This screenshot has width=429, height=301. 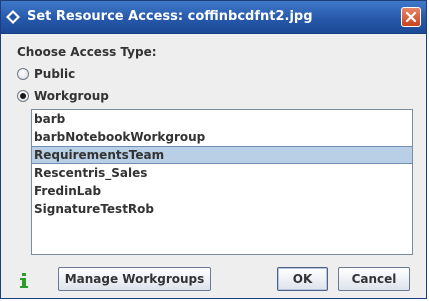 I want to click on access-type-heading: Choose Access Type:, so click(x=87, y=52).